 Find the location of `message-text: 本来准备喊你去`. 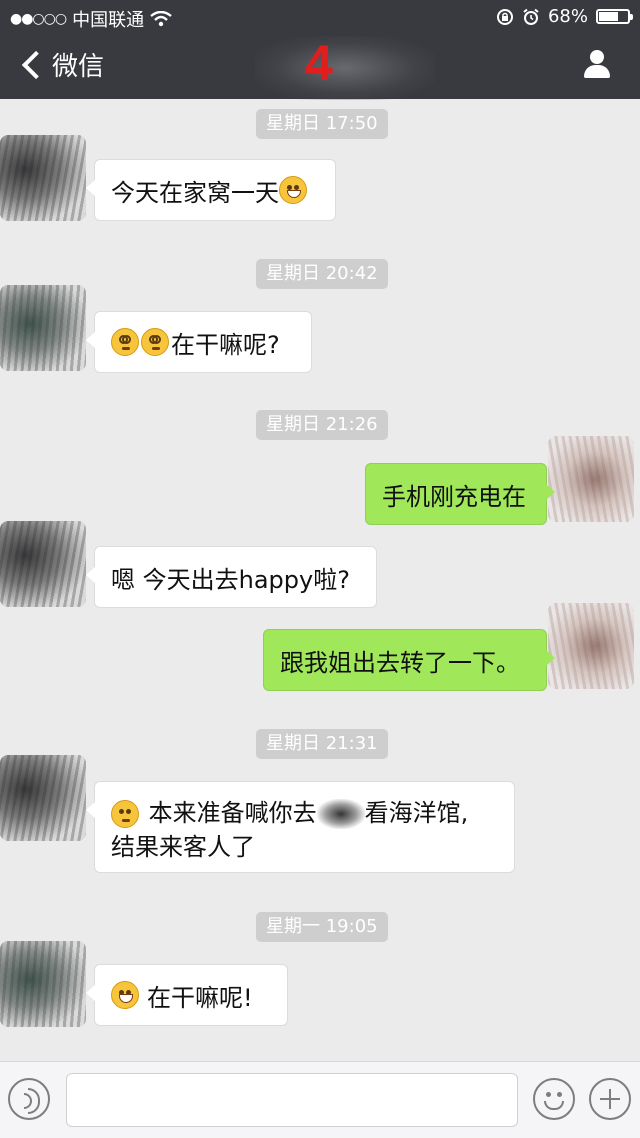

message-text: 本来准备喊你去 is located at coordinates (232, 813).